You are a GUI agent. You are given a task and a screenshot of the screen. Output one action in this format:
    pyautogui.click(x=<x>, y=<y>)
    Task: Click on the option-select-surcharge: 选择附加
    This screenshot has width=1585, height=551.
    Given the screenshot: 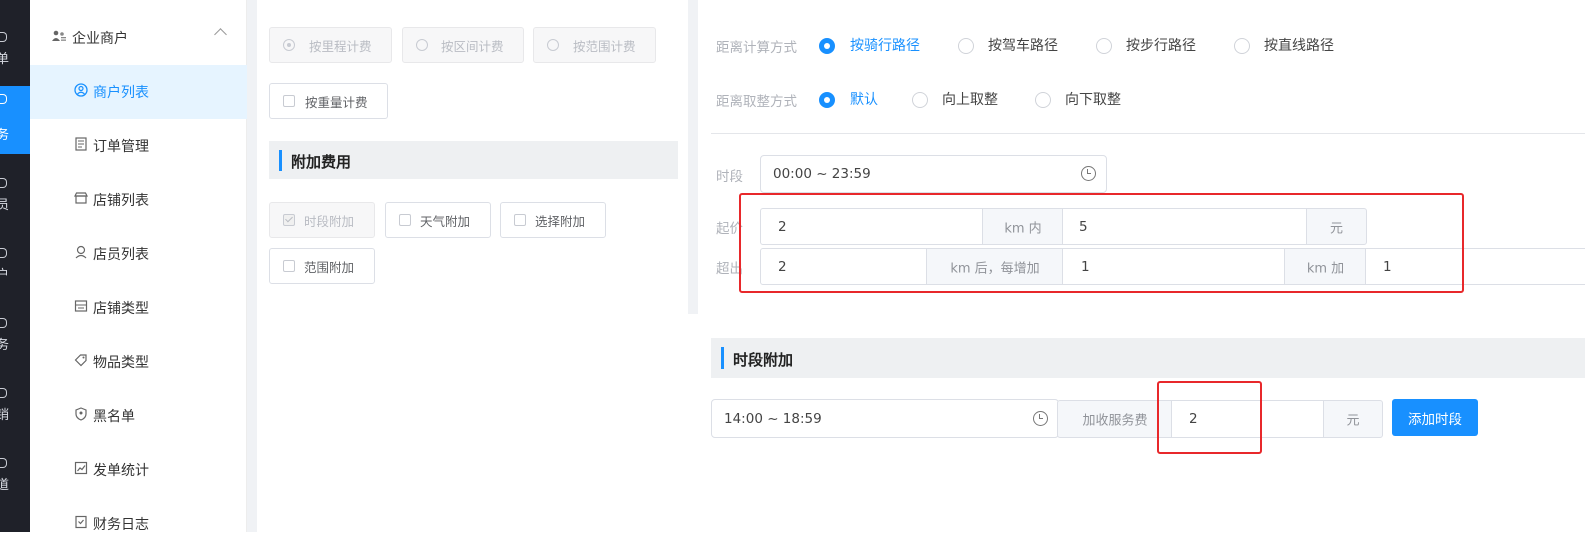 What is the action you would take?
    pyautogui.click(x=553, y=220)
    